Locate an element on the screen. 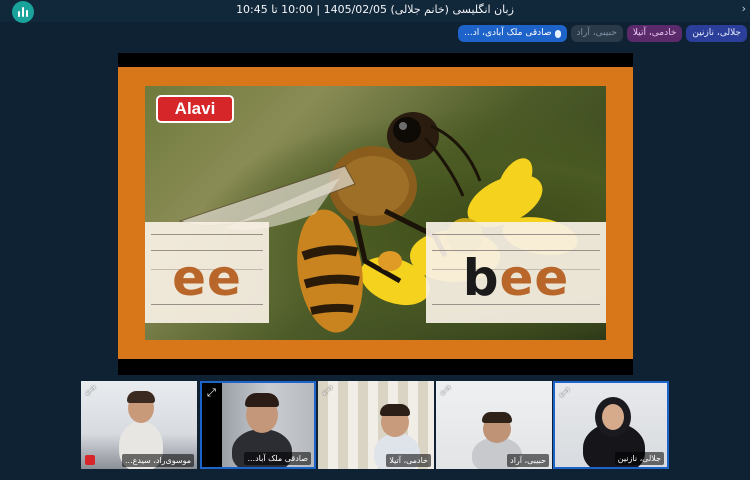  phonics-letters: ee is located at coordinates (207, 278).